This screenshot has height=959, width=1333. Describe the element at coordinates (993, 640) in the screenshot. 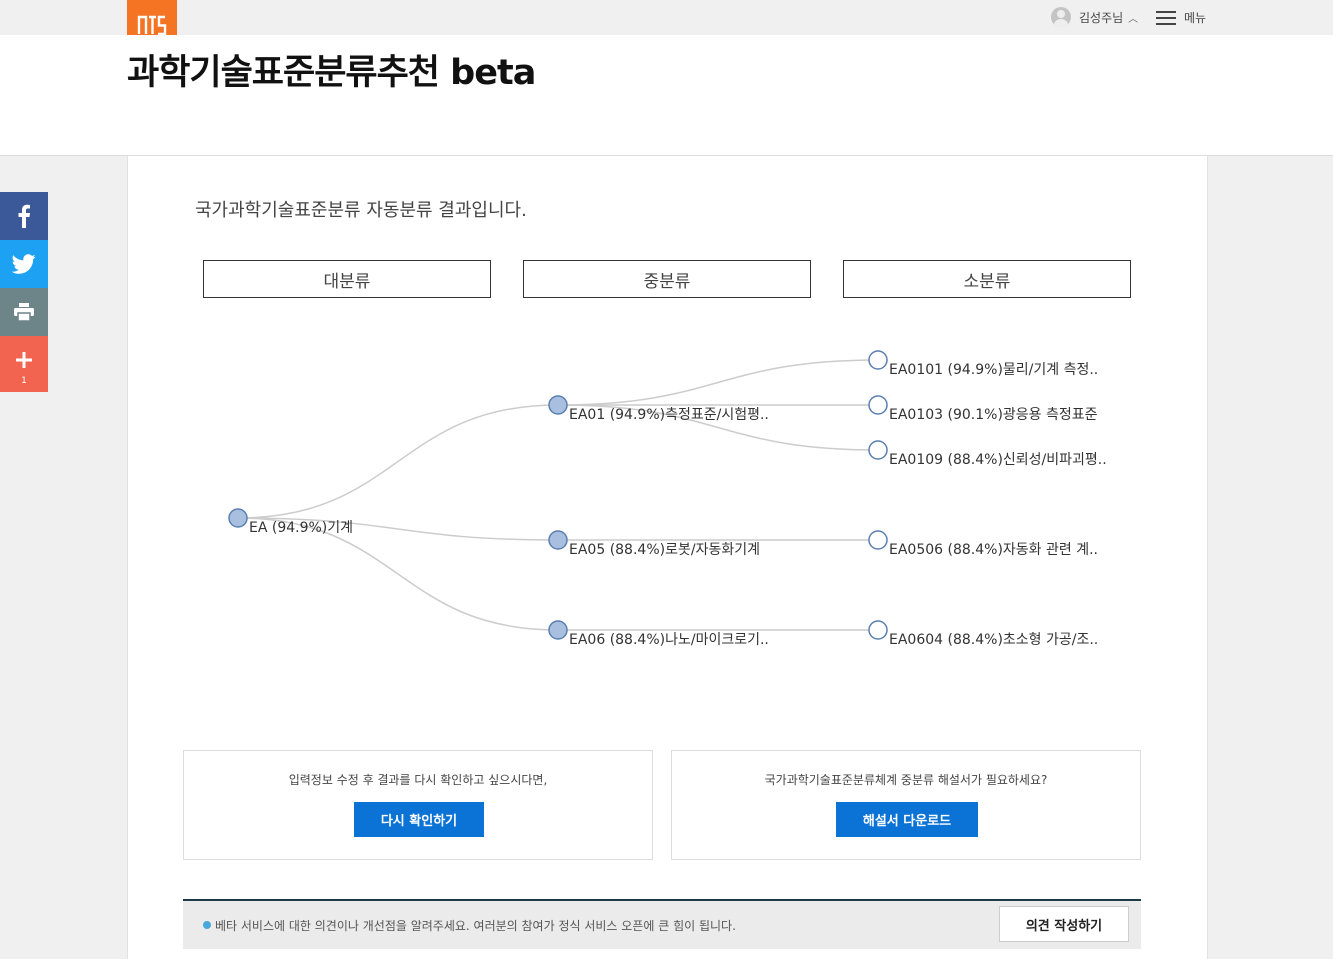

I see `node-label: EA0604 (88.4%)초소형 가공/조..` at that location.